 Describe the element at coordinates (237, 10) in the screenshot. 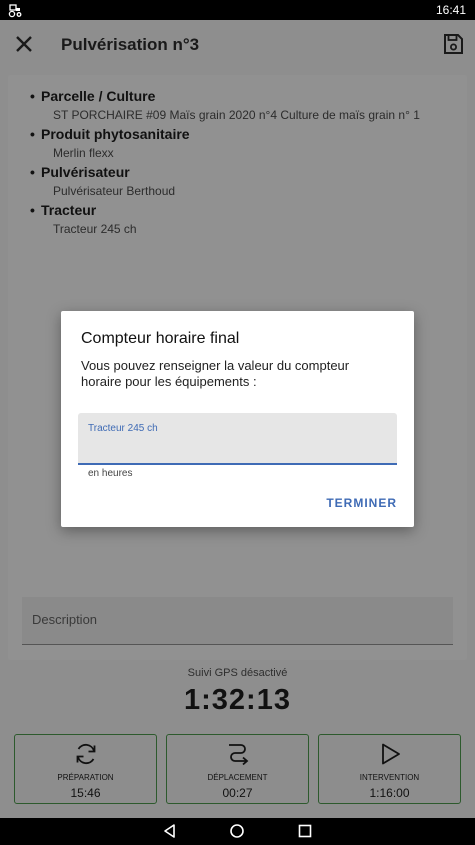

I see `status-bar: 16:41` at that location.